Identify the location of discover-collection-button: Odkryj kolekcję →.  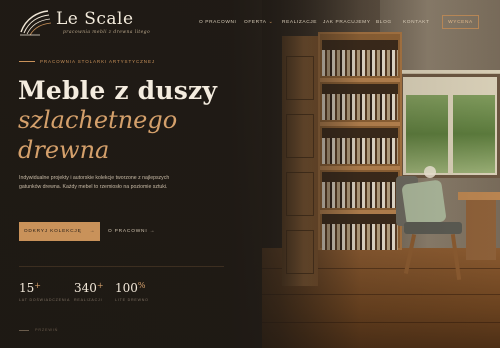
(59, 231).